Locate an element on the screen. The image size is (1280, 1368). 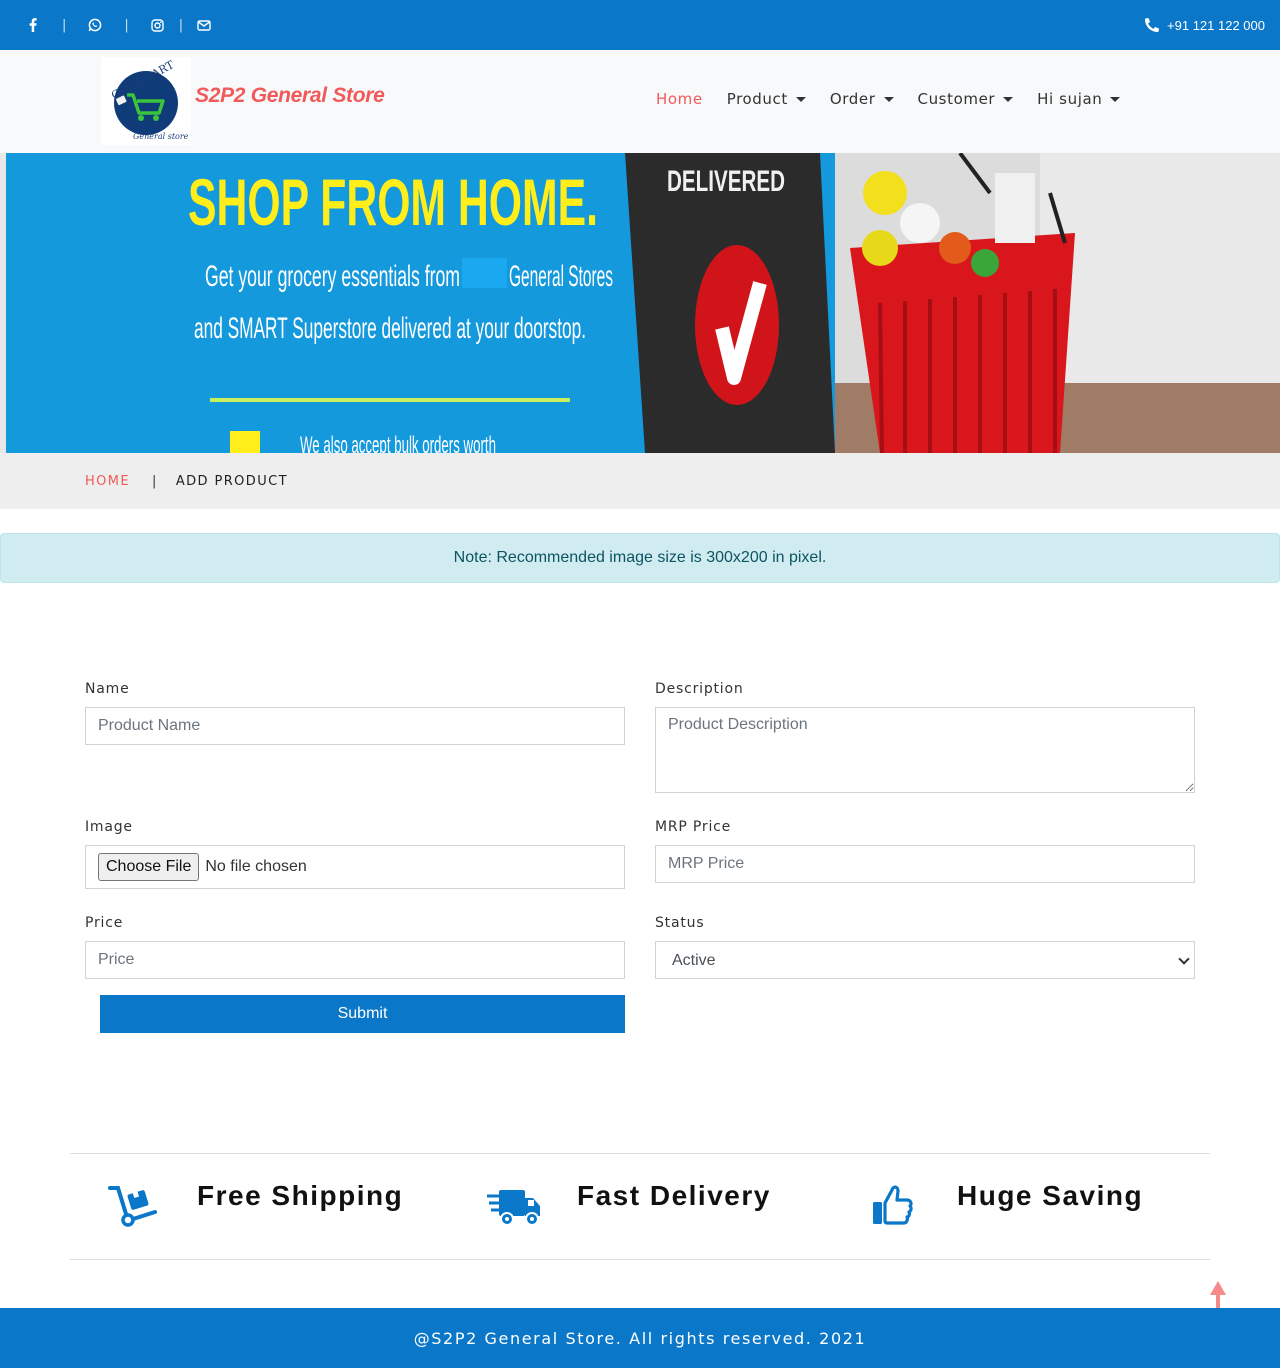
nav-home-label: Home is located at coordinates (679, 99).